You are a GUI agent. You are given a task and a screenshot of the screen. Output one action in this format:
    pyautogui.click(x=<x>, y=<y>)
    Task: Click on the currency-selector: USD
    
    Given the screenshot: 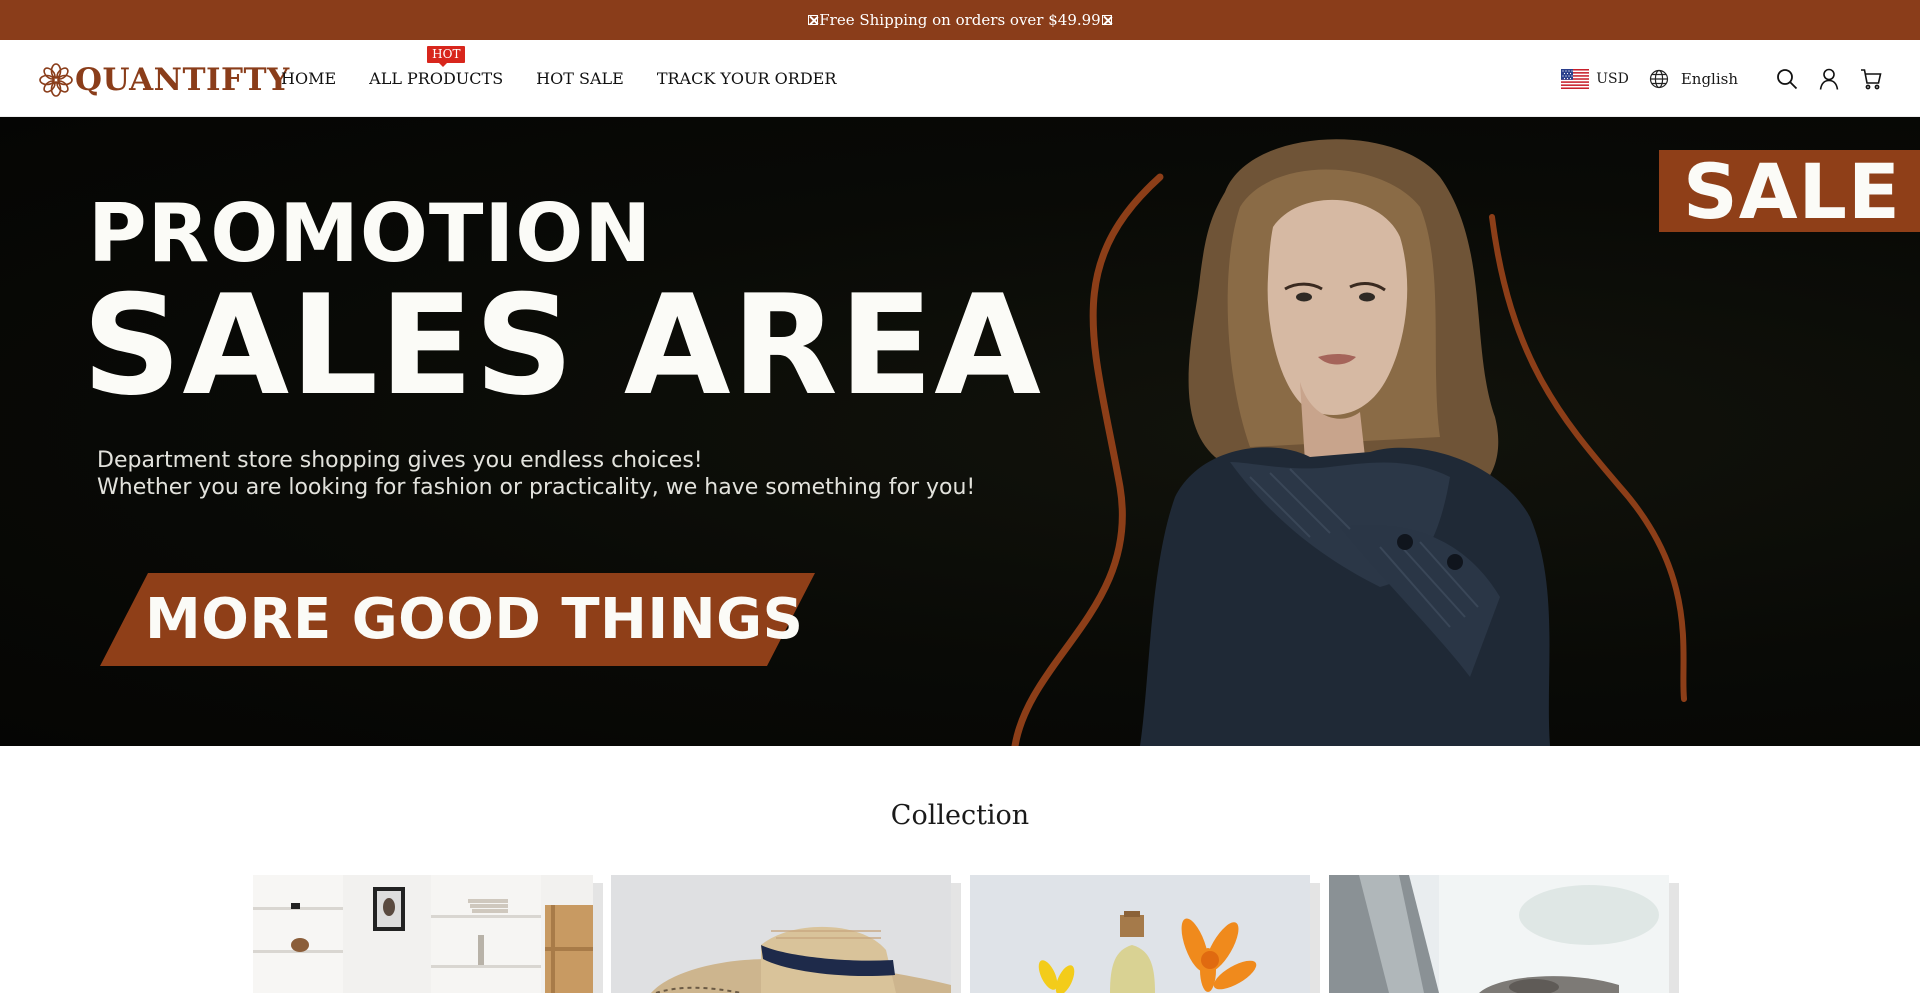 What is the action you would take?
    pyautogui.click(x=1595, y=78)
    